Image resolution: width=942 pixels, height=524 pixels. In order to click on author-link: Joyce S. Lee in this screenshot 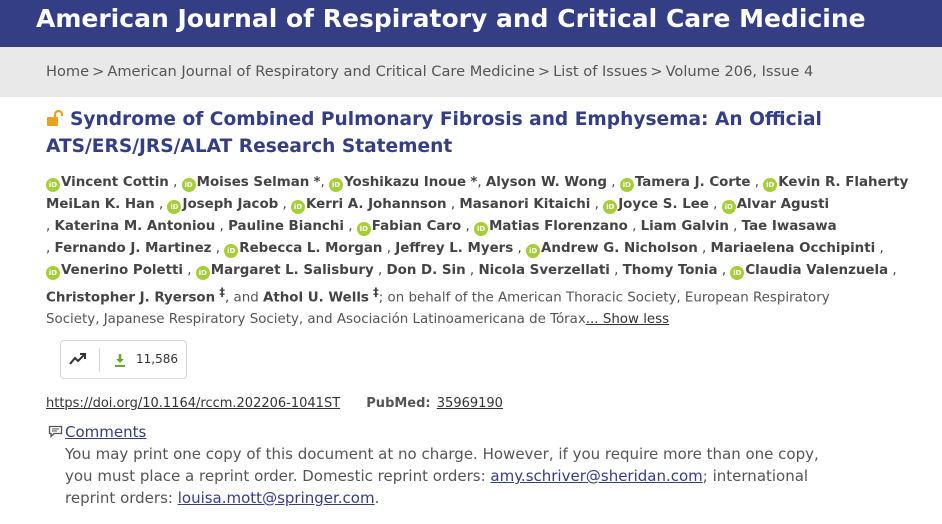, I will do `click(663, 204)`.